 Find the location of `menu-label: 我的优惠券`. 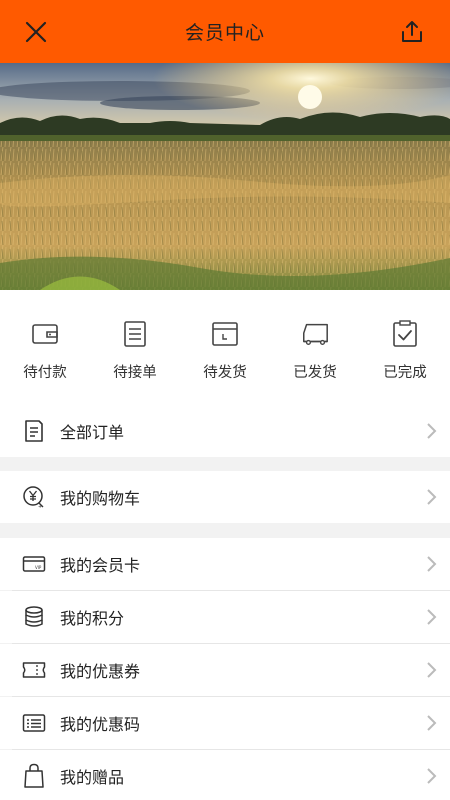

menu-label: 我的优惠券 is located at coordinates (100, 671).